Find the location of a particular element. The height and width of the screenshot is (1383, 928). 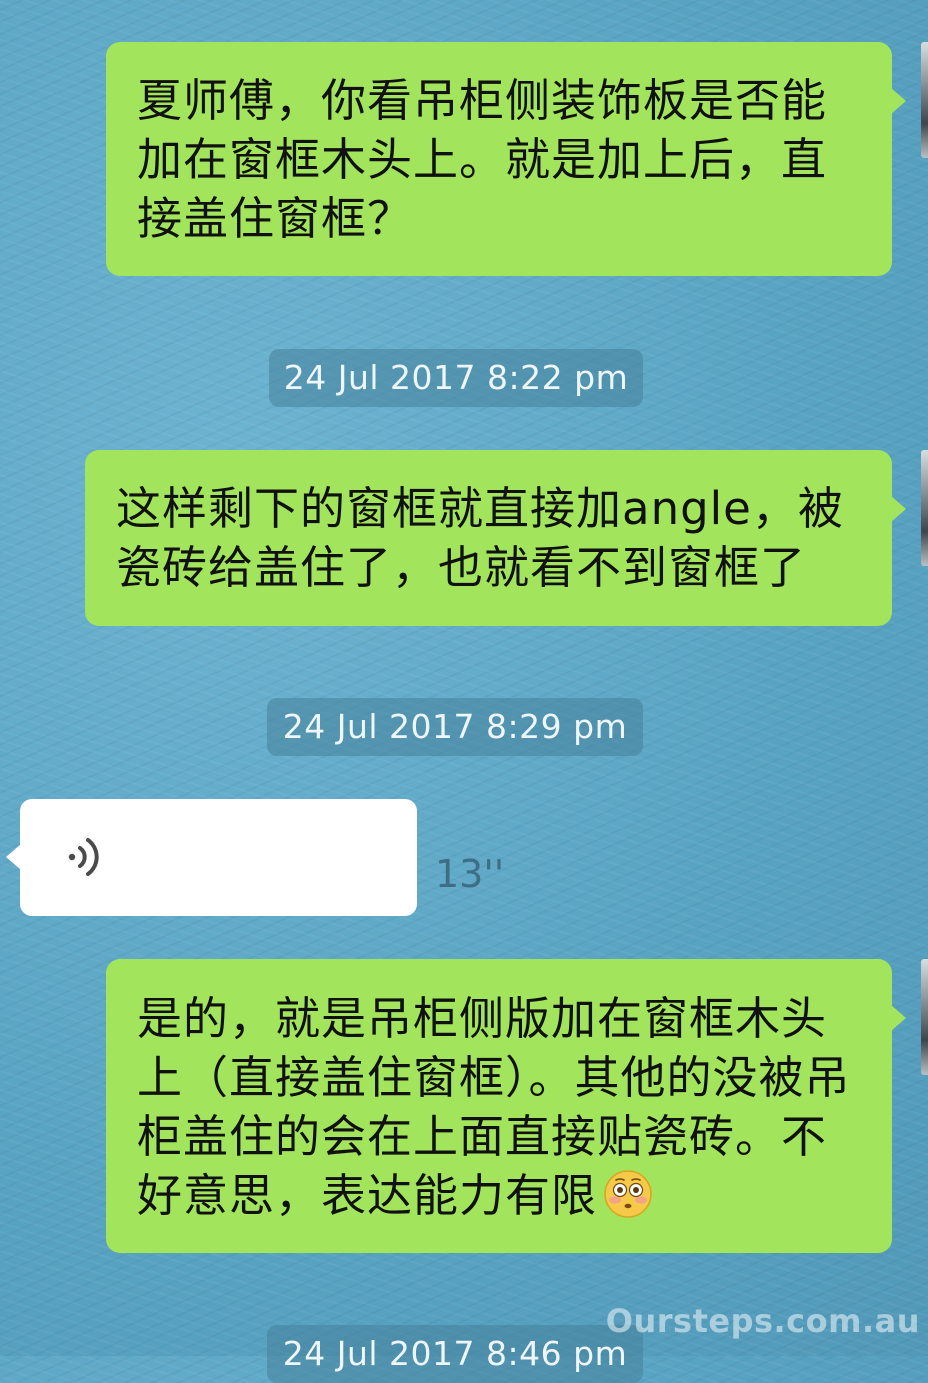

incoming-voice-message is located at coordinates (211, 857).